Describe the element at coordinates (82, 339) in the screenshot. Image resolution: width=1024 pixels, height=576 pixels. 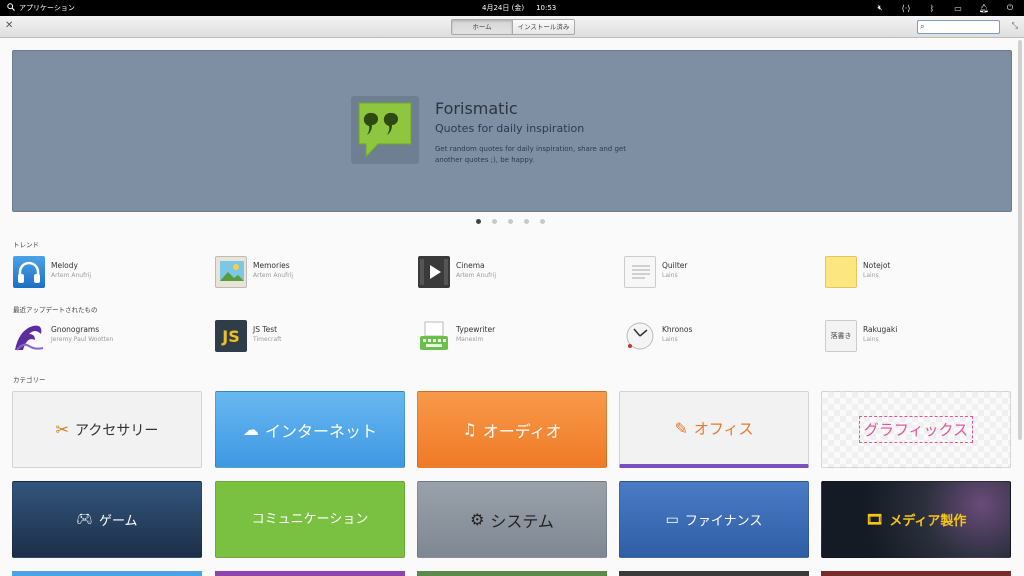
I see `app-author: Jeremy Paul Wootten` at that location.